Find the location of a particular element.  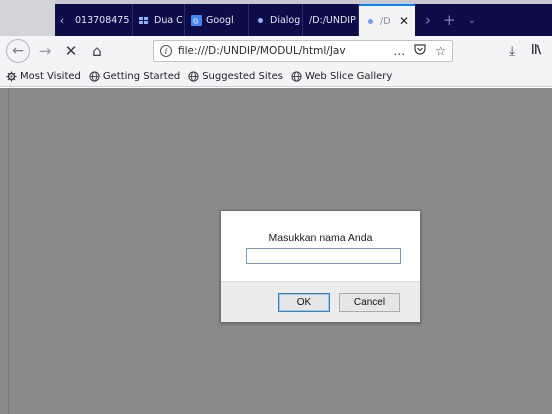

library-icon is located at coordinates (537, 51).